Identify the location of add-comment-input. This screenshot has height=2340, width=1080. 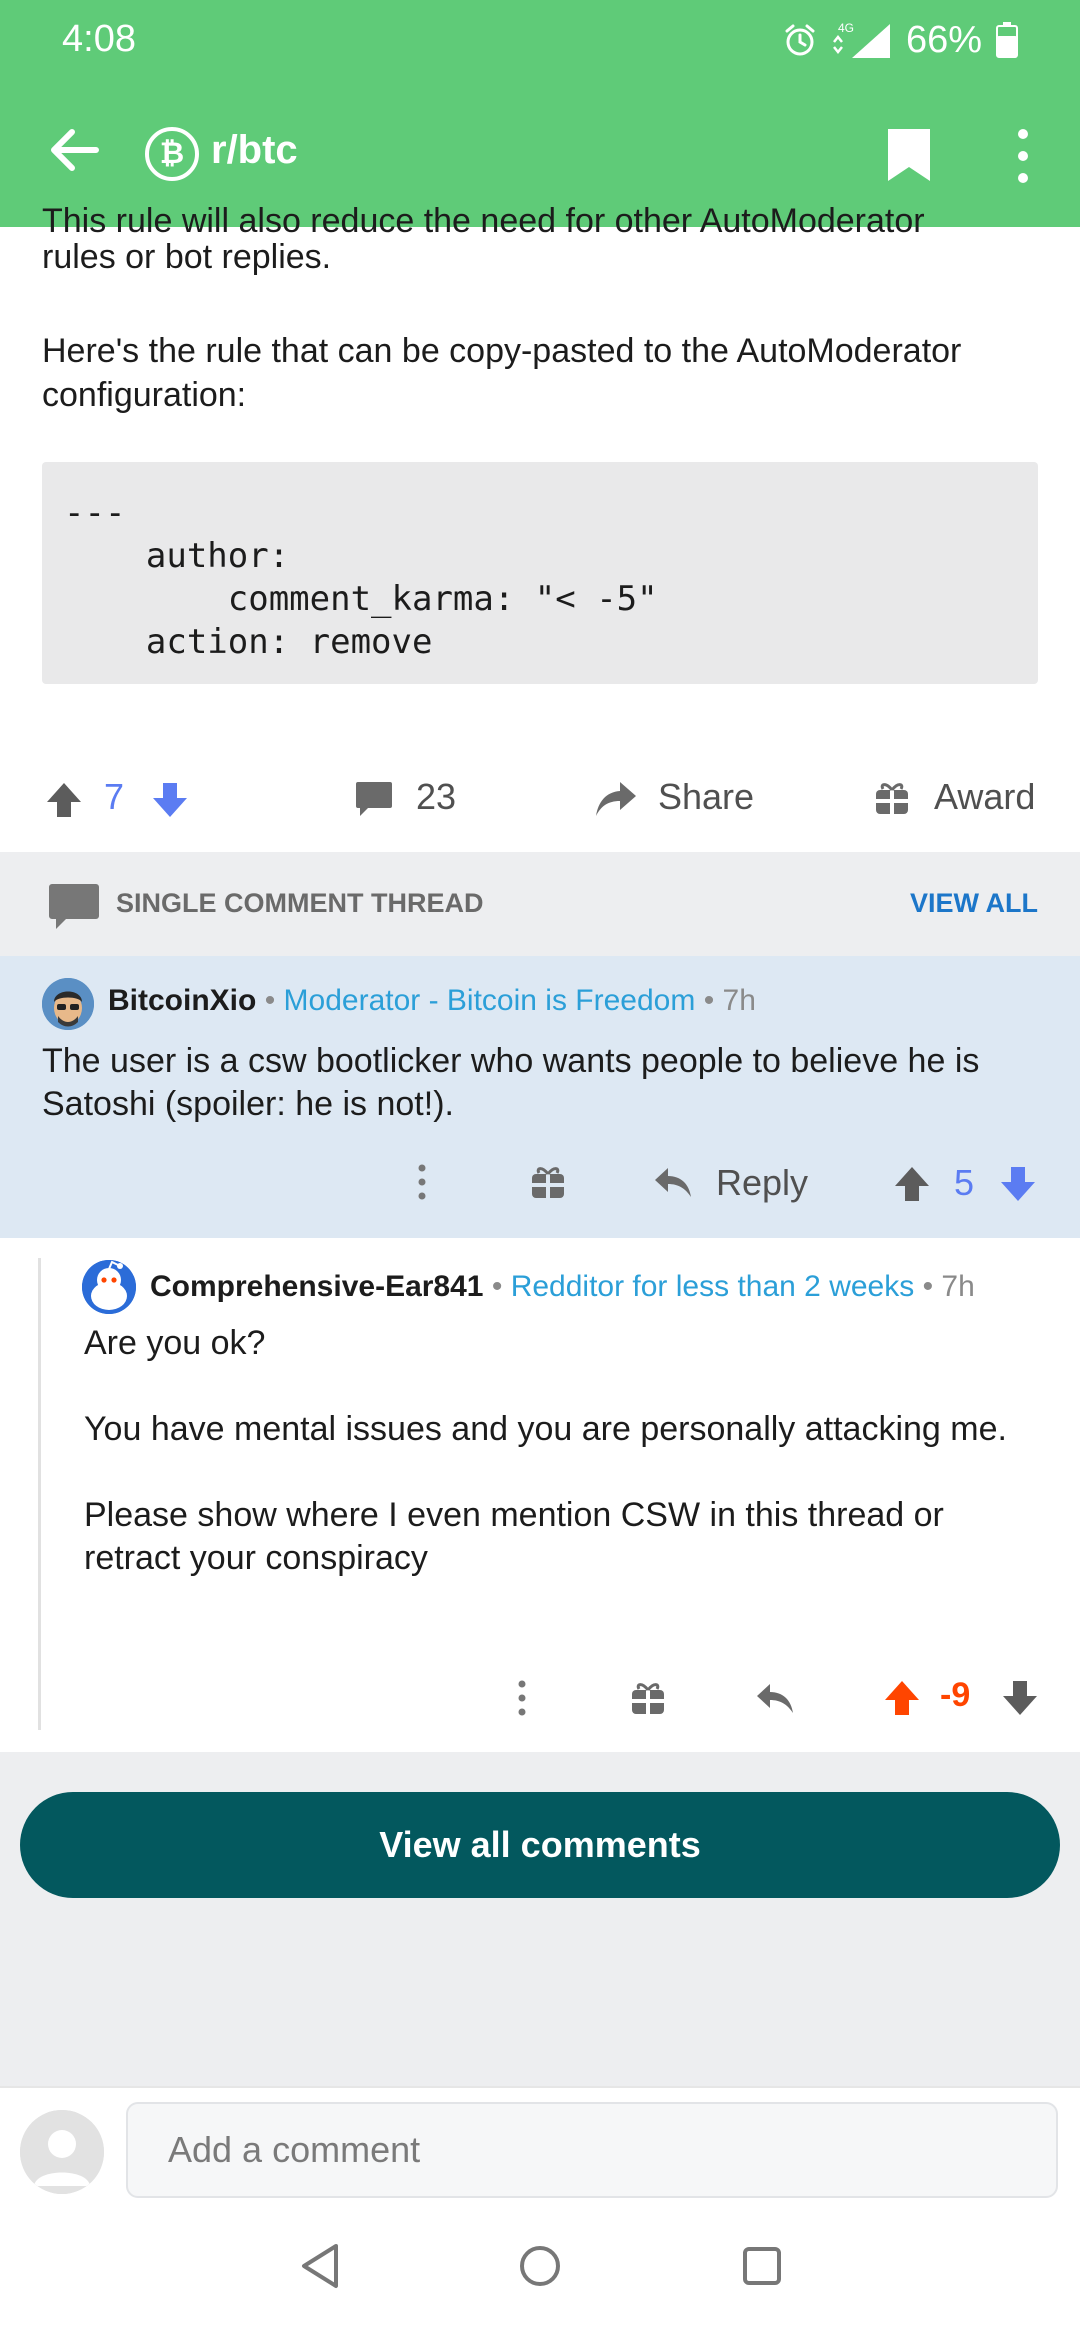
(592, 2150).